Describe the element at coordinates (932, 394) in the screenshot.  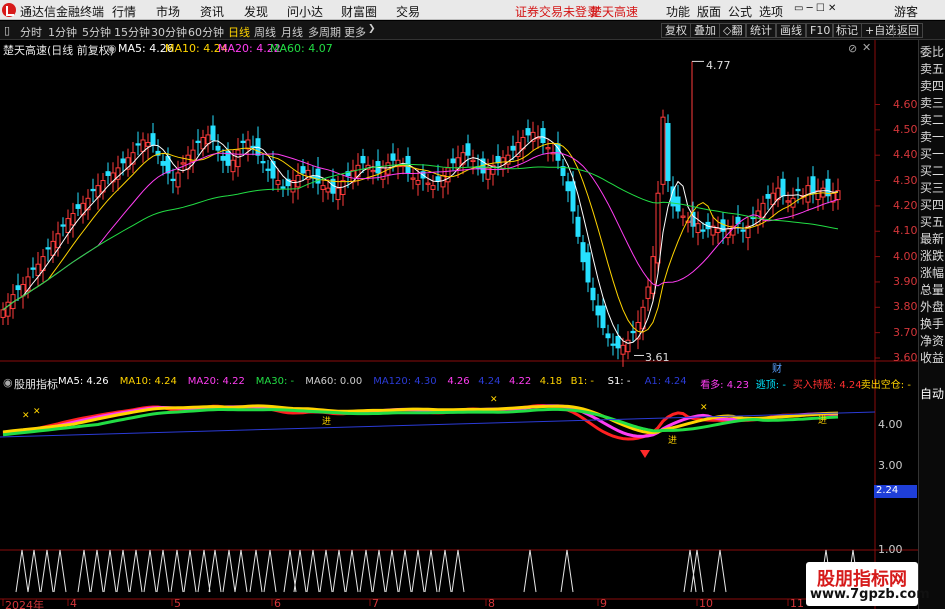
I see `auto-button: 自动` at that location.